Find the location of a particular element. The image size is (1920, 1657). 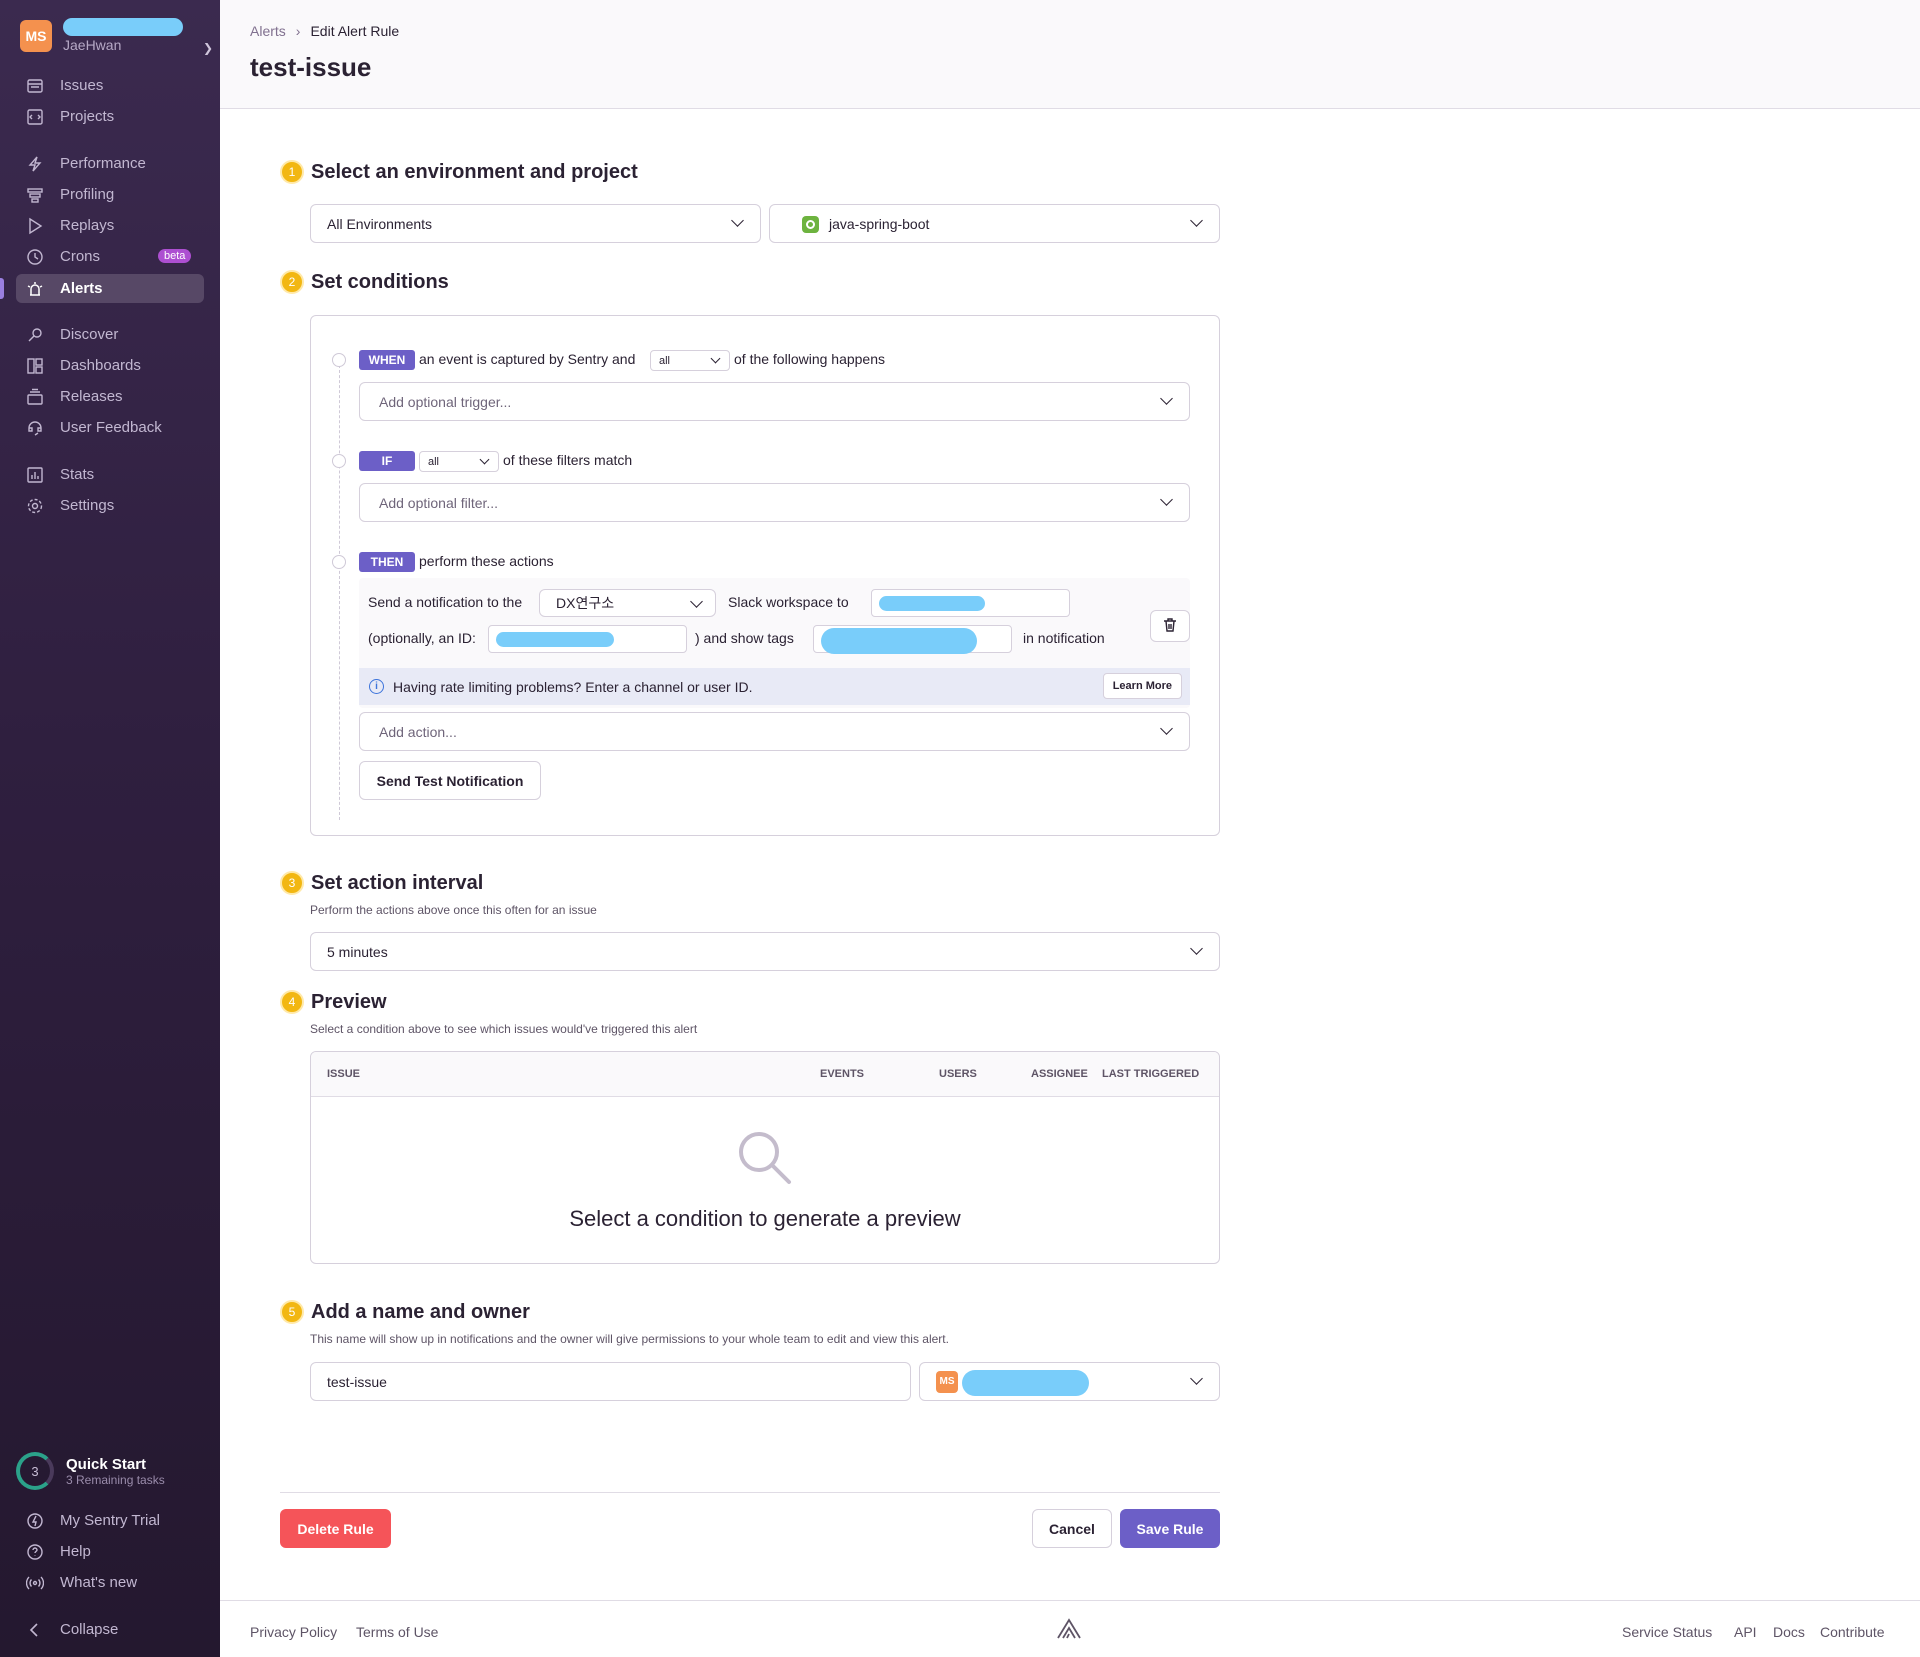

projects-icon is located at coordinates (35, 117).